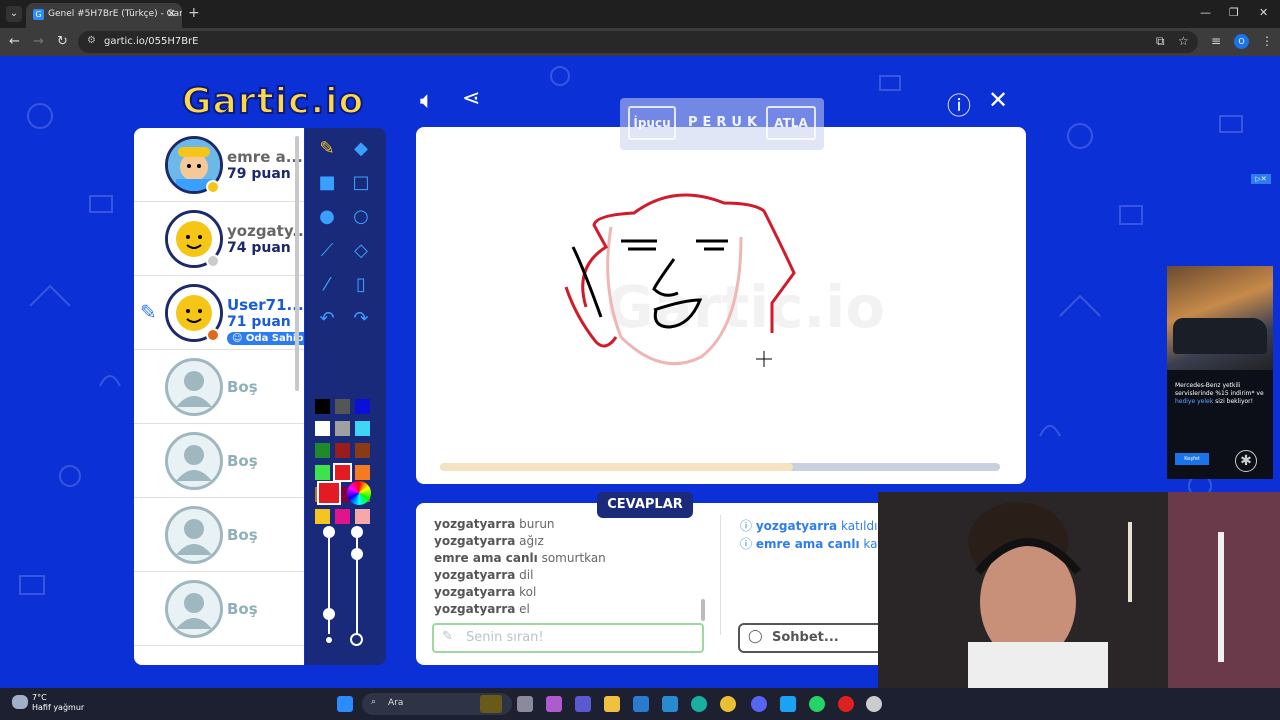 This screenshot has height=720, width=1280. Describe the element at coordinates (327, 217) in the screenshot. I see `filled-ellipse-tool-icon: ●` at that location.